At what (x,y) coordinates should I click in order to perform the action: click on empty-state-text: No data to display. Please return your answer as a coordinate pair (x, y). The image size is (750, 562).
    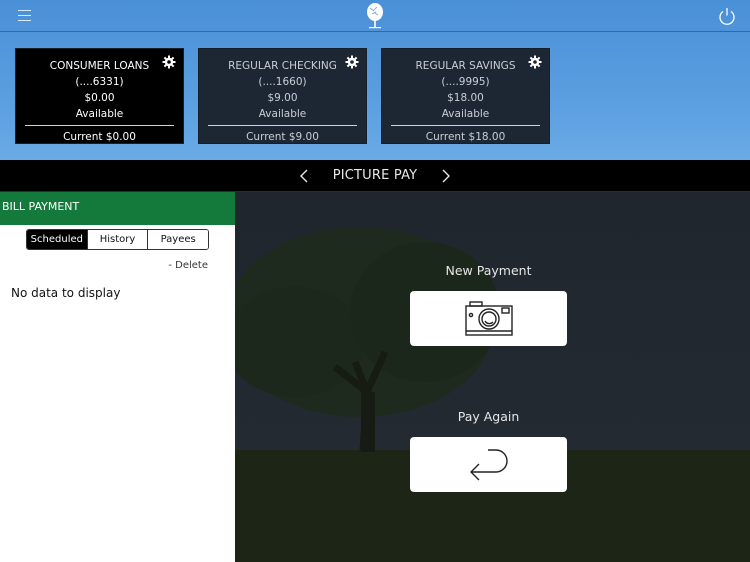
    Looking at the image, I should click on (66, 293).